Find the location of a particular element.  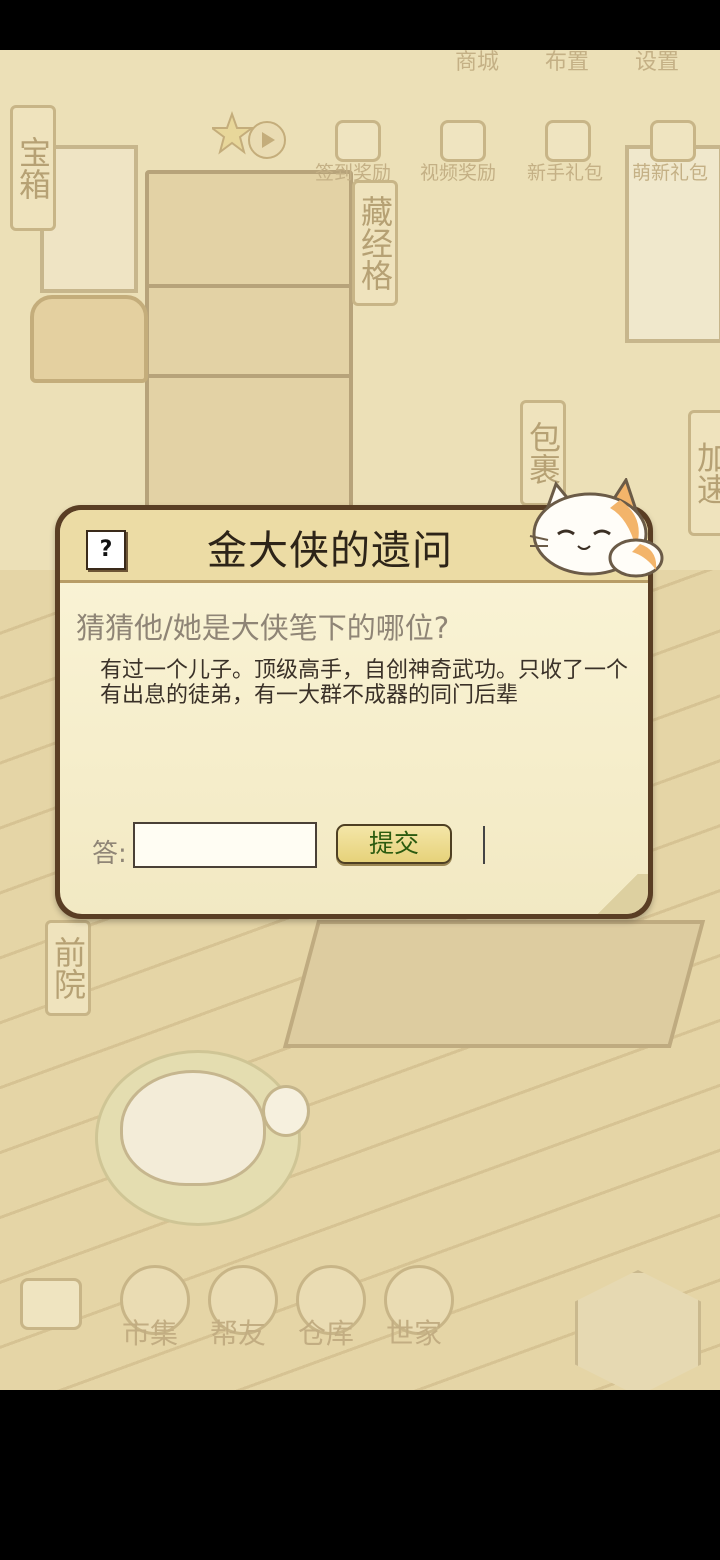

speedup-sign: 加速 is located at coordinates (704, 473).